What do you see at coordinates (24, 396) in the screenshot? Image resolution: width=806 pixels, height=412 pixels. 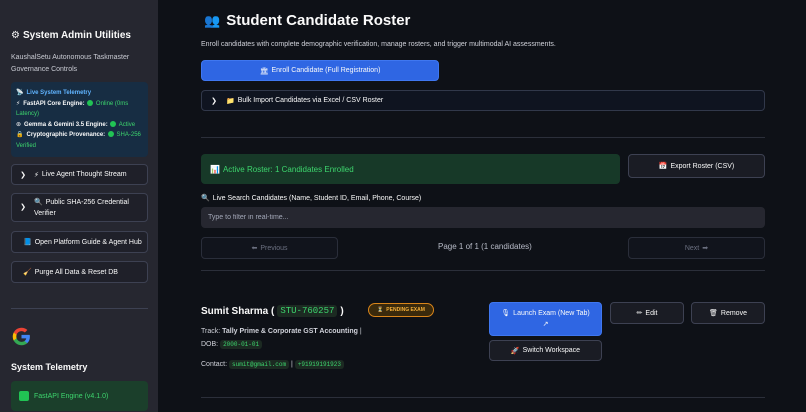 I see `status-square-icon` at bounding box center [24, 396].